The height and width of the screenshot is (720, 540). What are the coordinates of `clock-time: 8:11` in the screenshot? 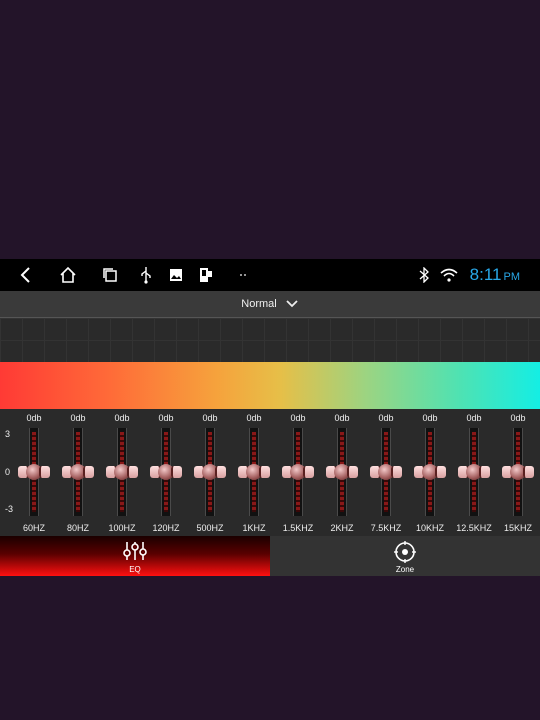 It's located at (485, 274).